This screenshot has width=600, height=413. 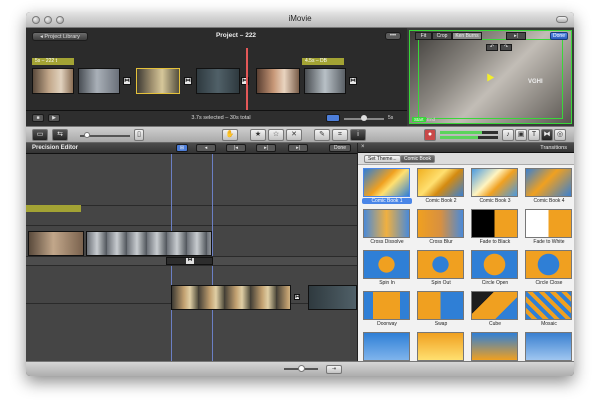 I want to click on start-label: Start, so click(x=419, y=119).